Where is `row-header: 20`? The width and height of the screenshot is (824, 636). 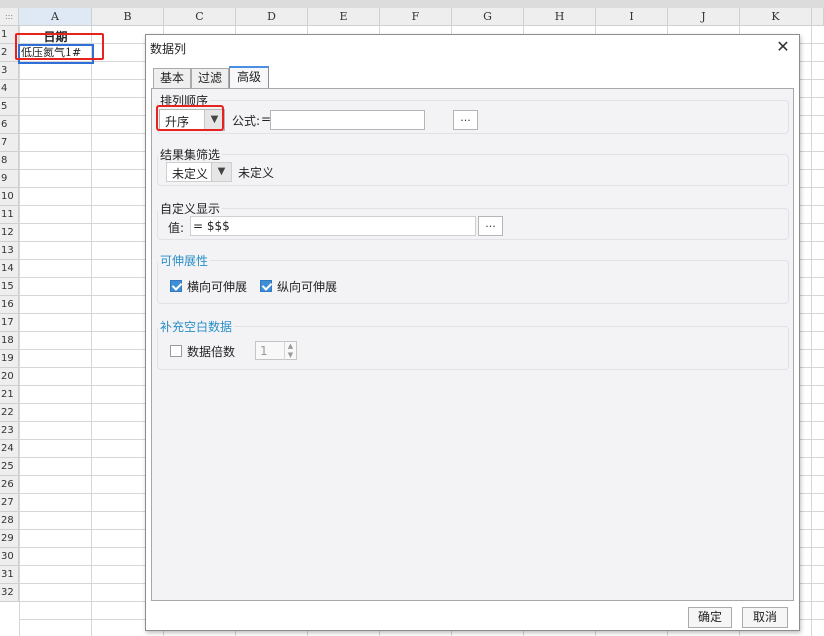 row-header: 20 is located at coordinates (9, 377).